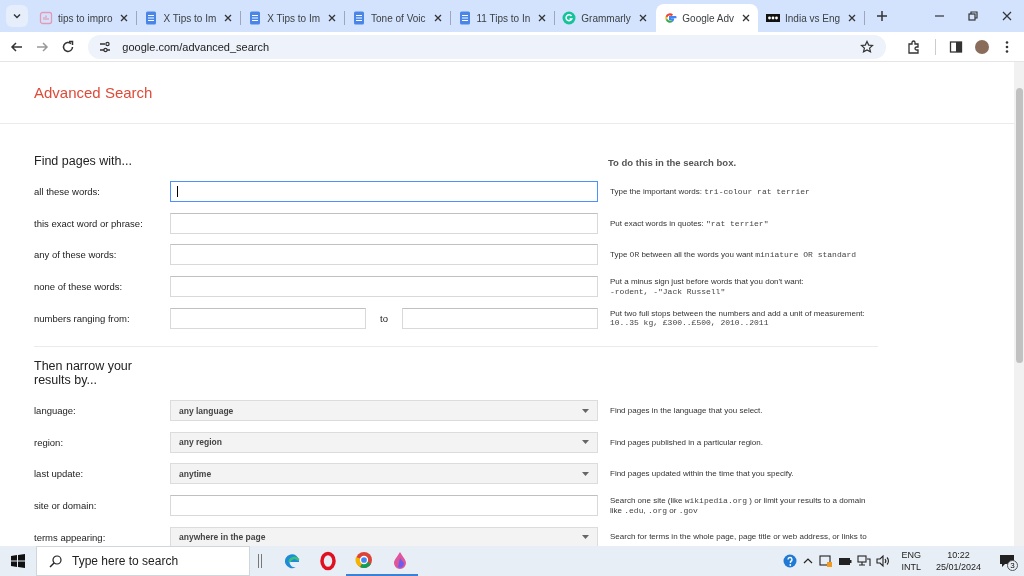 The width and height of the screenshot is (1024, 576). What do you see at coordinates (76, 255) in the screenshot?
I see `field-label: any of these words:` at bounding box center [76, 255].